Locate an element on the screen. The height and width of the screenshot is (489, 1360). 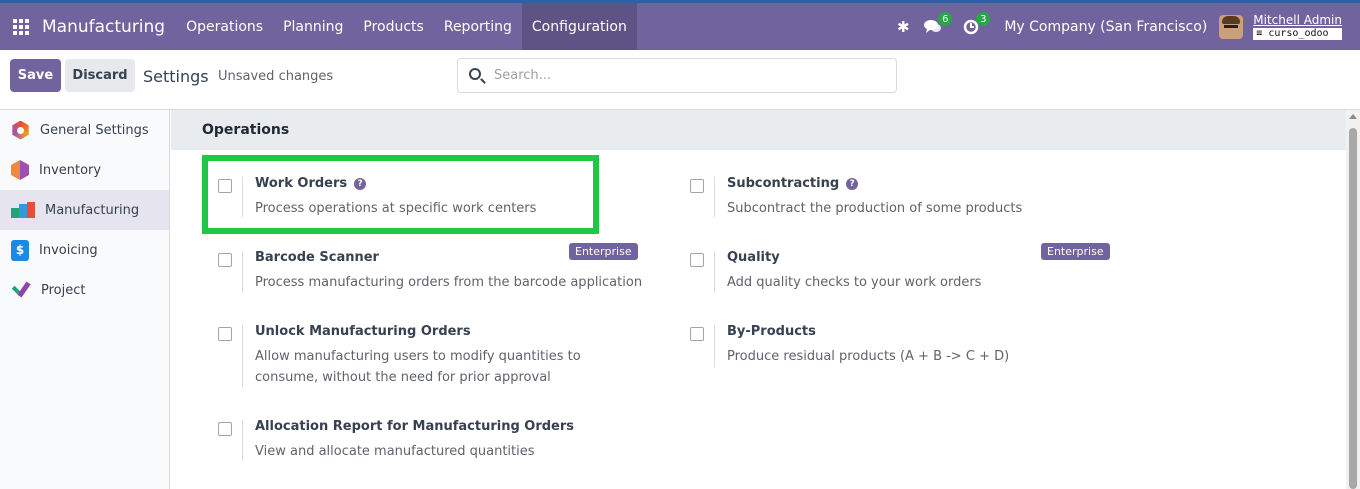
setting-title: Barcode Scanner is located at coordinates (317, 257).